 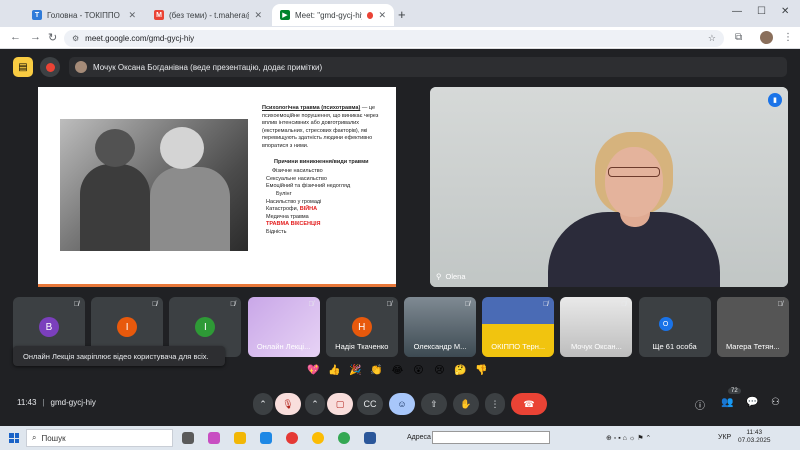 I want to click on slide-list-item-highlight: ВІЙНА, so click(x=308, y=209).